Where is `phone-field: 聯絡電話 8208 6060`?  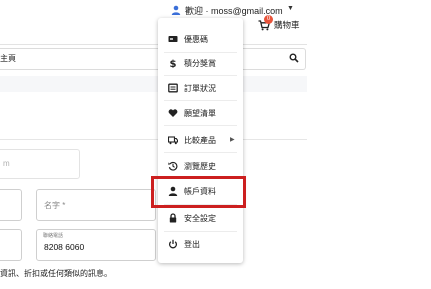 phone-field: 聯絡電話 8208 6060 is located at coordinates (96, 245).